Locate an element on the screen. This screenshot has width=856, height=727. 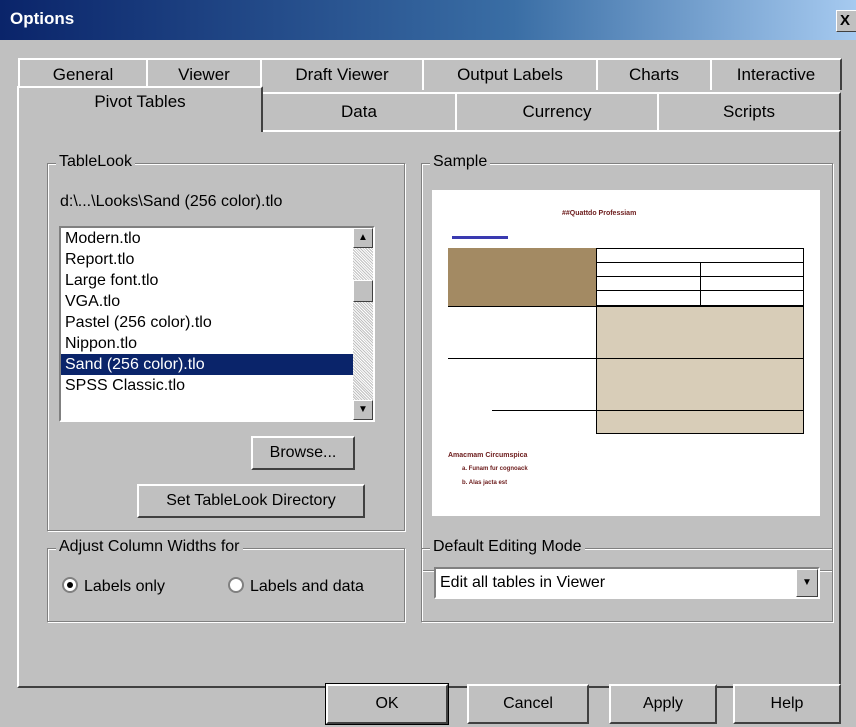
apply-button: Apply is located at coordinates (663, 704).